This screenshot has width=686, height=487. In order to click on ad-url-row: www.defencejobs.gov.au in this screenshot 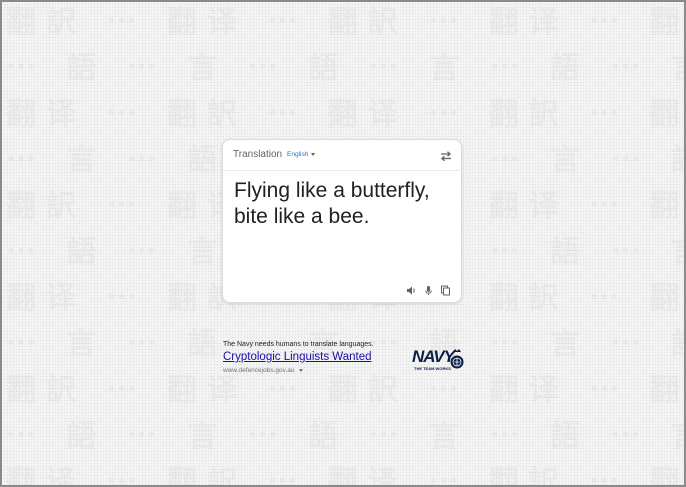, I will do `click(308, 370)`.